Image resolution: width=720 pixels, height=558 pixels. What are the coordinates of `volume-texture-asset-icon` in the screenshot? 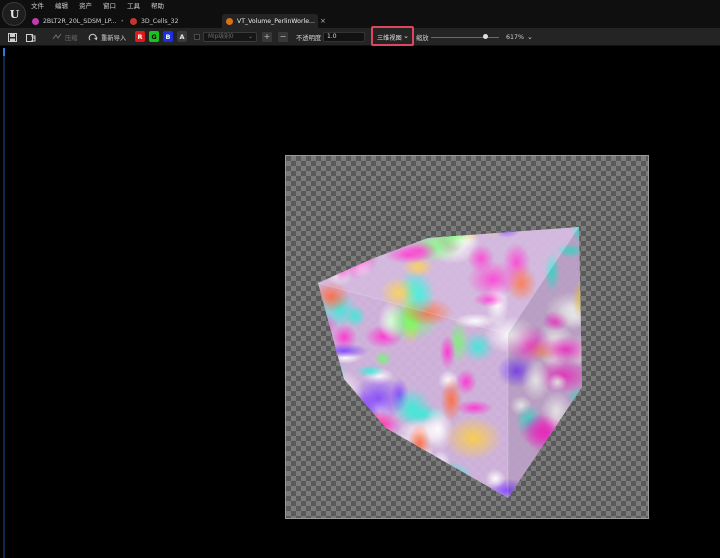 It's located at (229, 21).